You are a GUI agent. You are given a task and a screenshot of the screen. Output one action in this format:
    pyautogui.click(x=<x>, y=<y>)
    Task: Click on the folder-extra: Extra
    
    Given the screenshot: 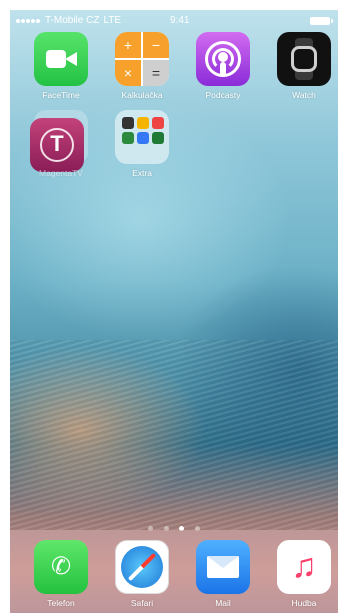 What is the action you would take?
    pyautogui.click(x=142, y=144)
    